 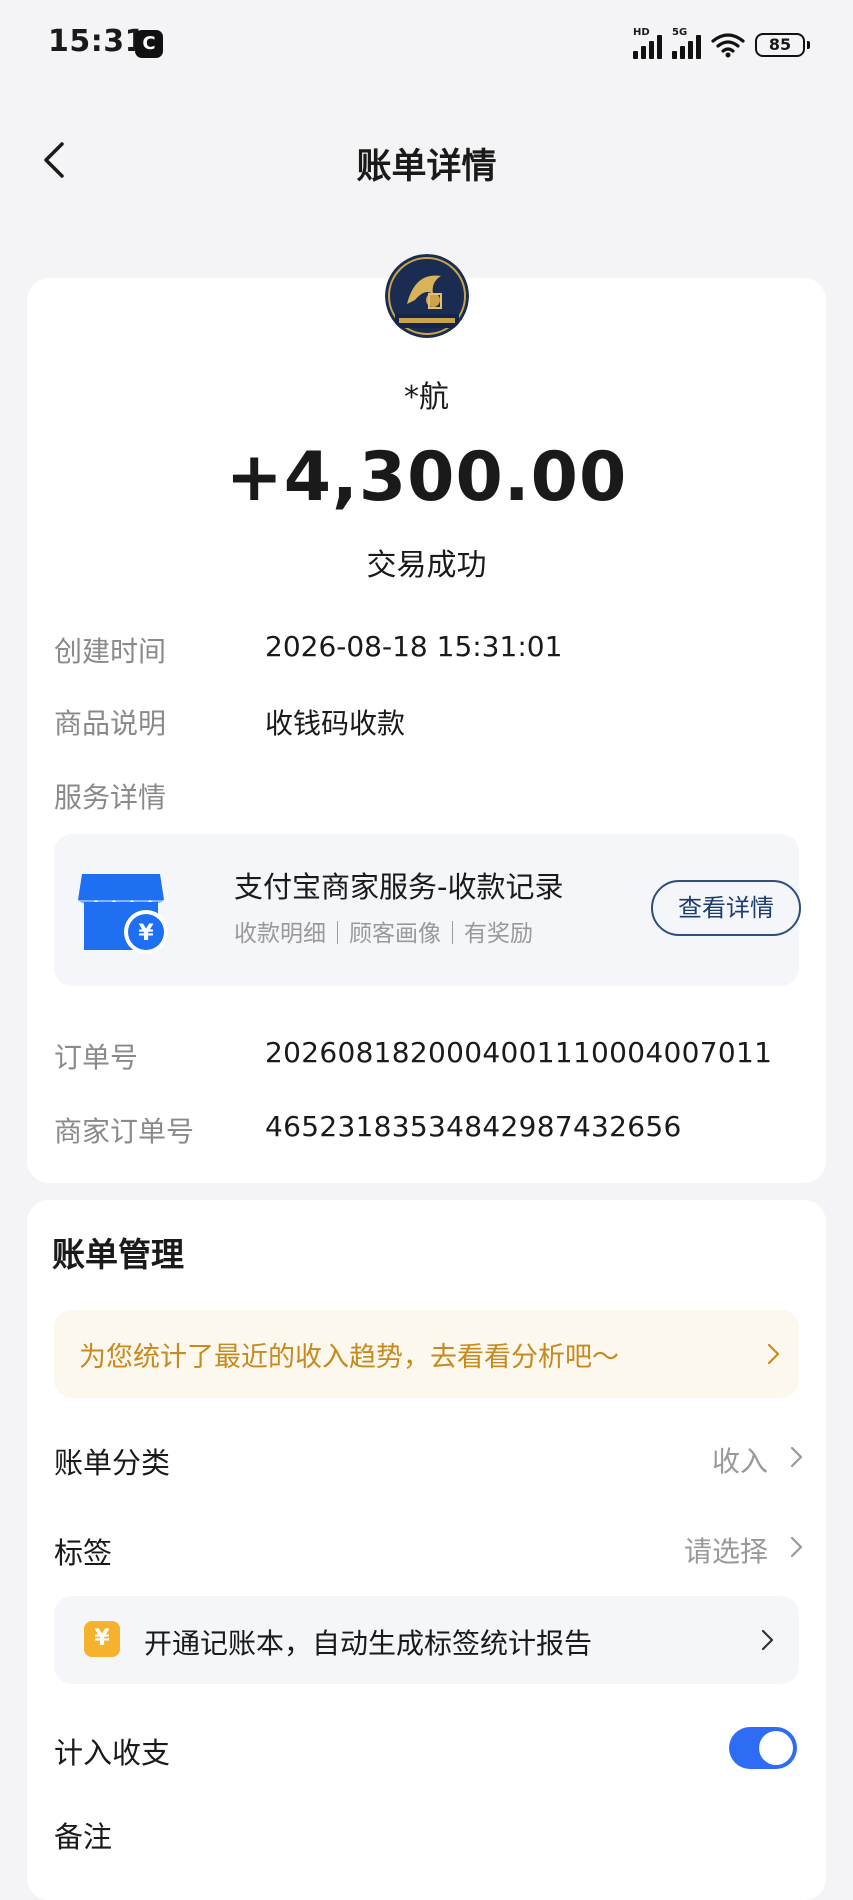 I want to click on transaction-status: 交易成功, so click(x=426, y=565).